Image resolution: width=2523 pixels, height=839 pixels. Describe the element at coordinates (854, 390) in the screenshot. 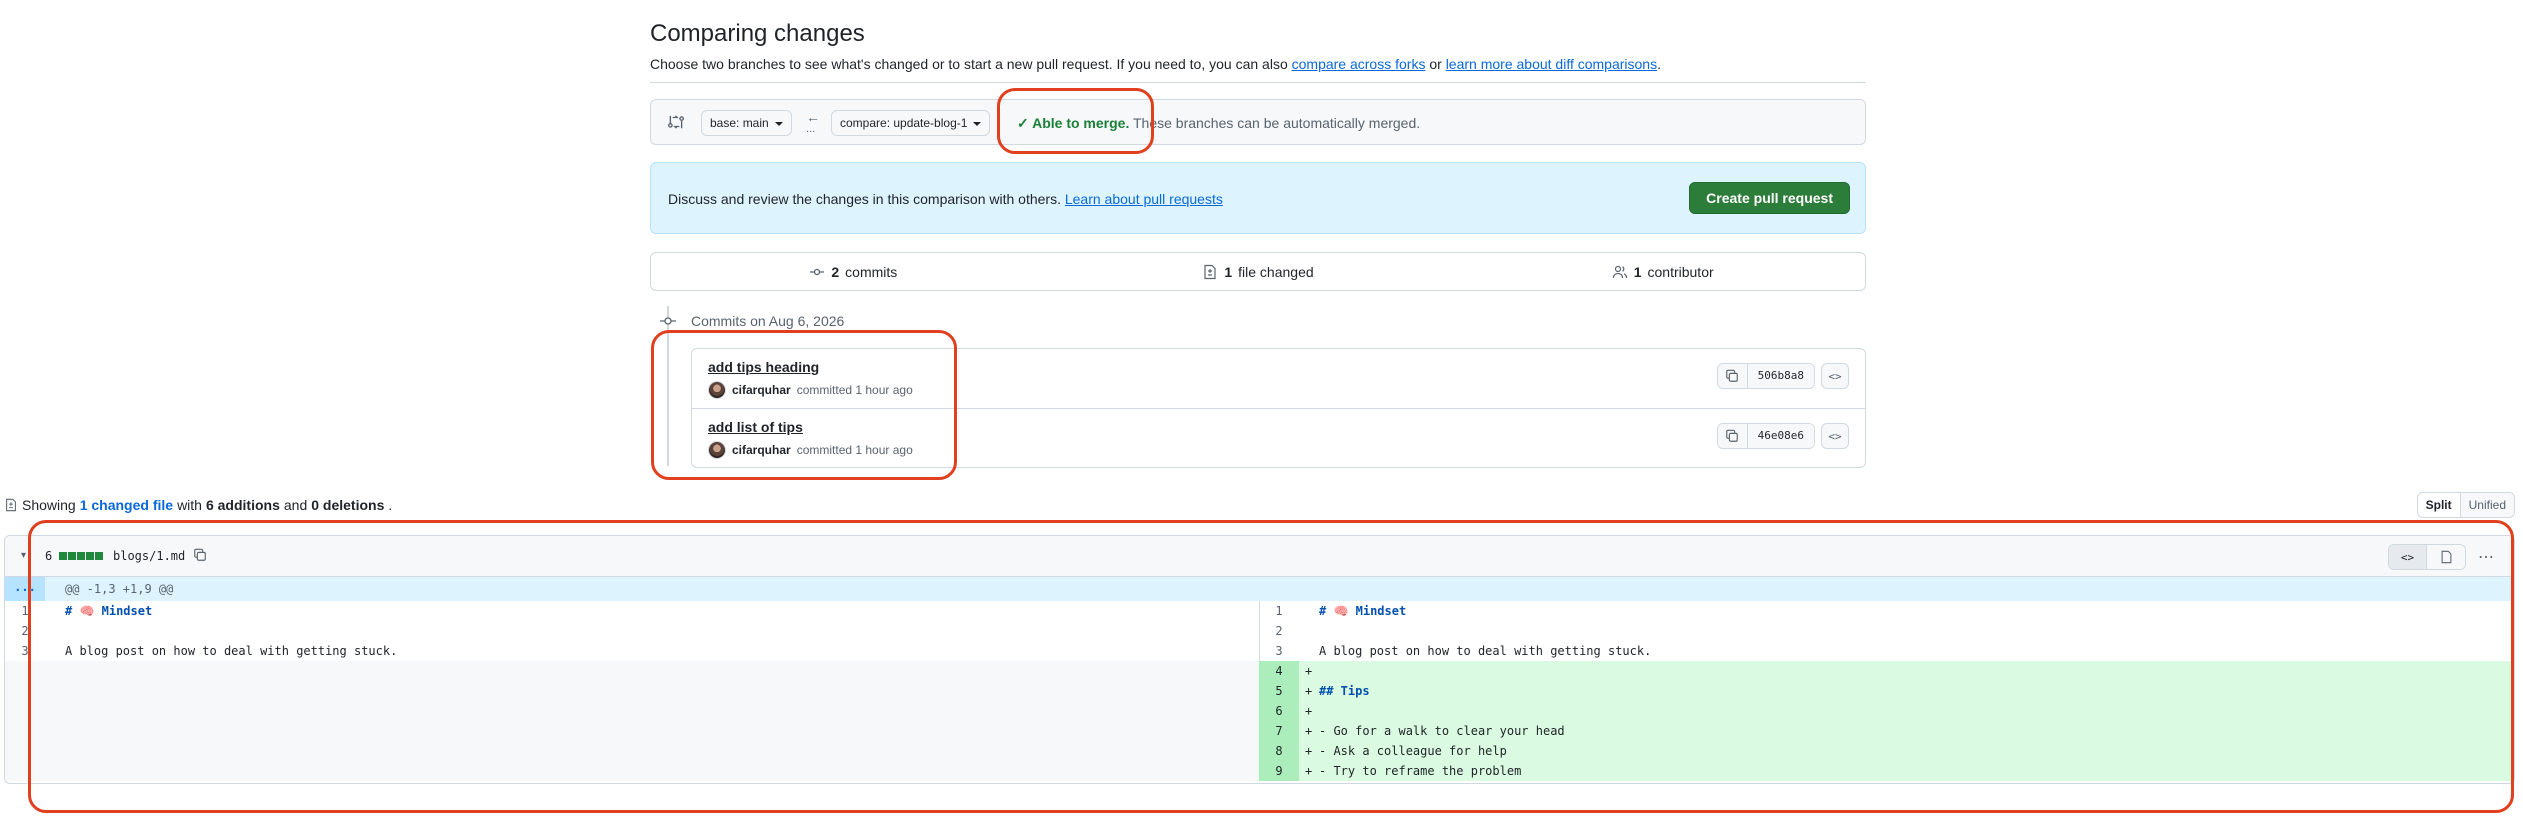

I see `commit-time: committed 1 hour ago` at that location.